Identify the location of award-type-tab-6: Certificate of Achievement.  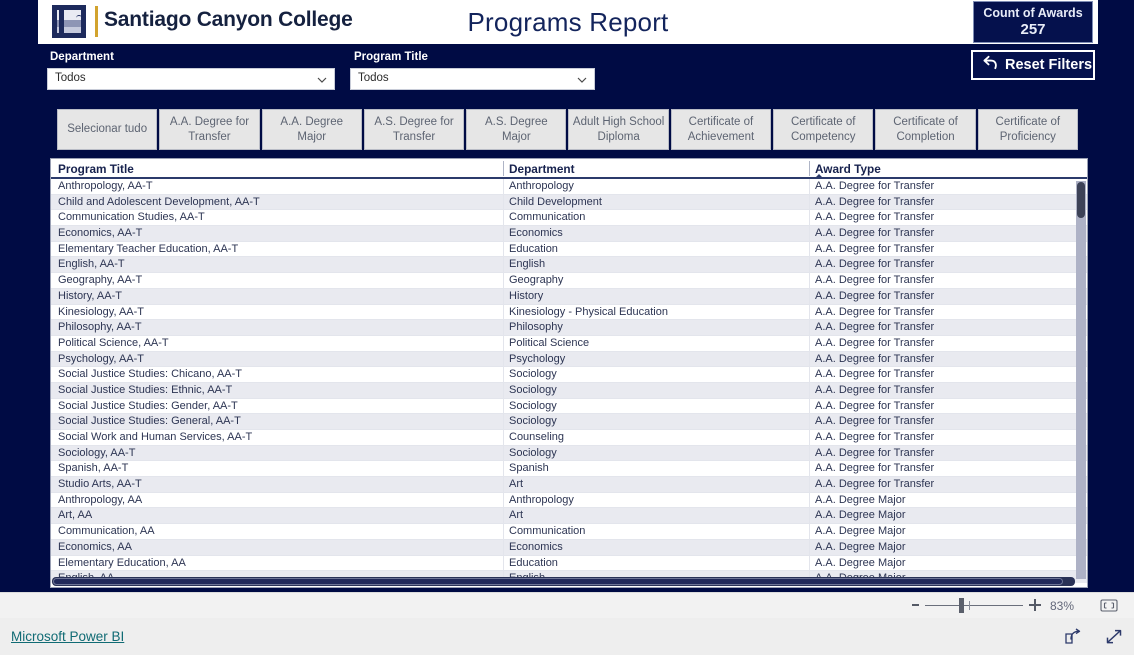
(721, 129).